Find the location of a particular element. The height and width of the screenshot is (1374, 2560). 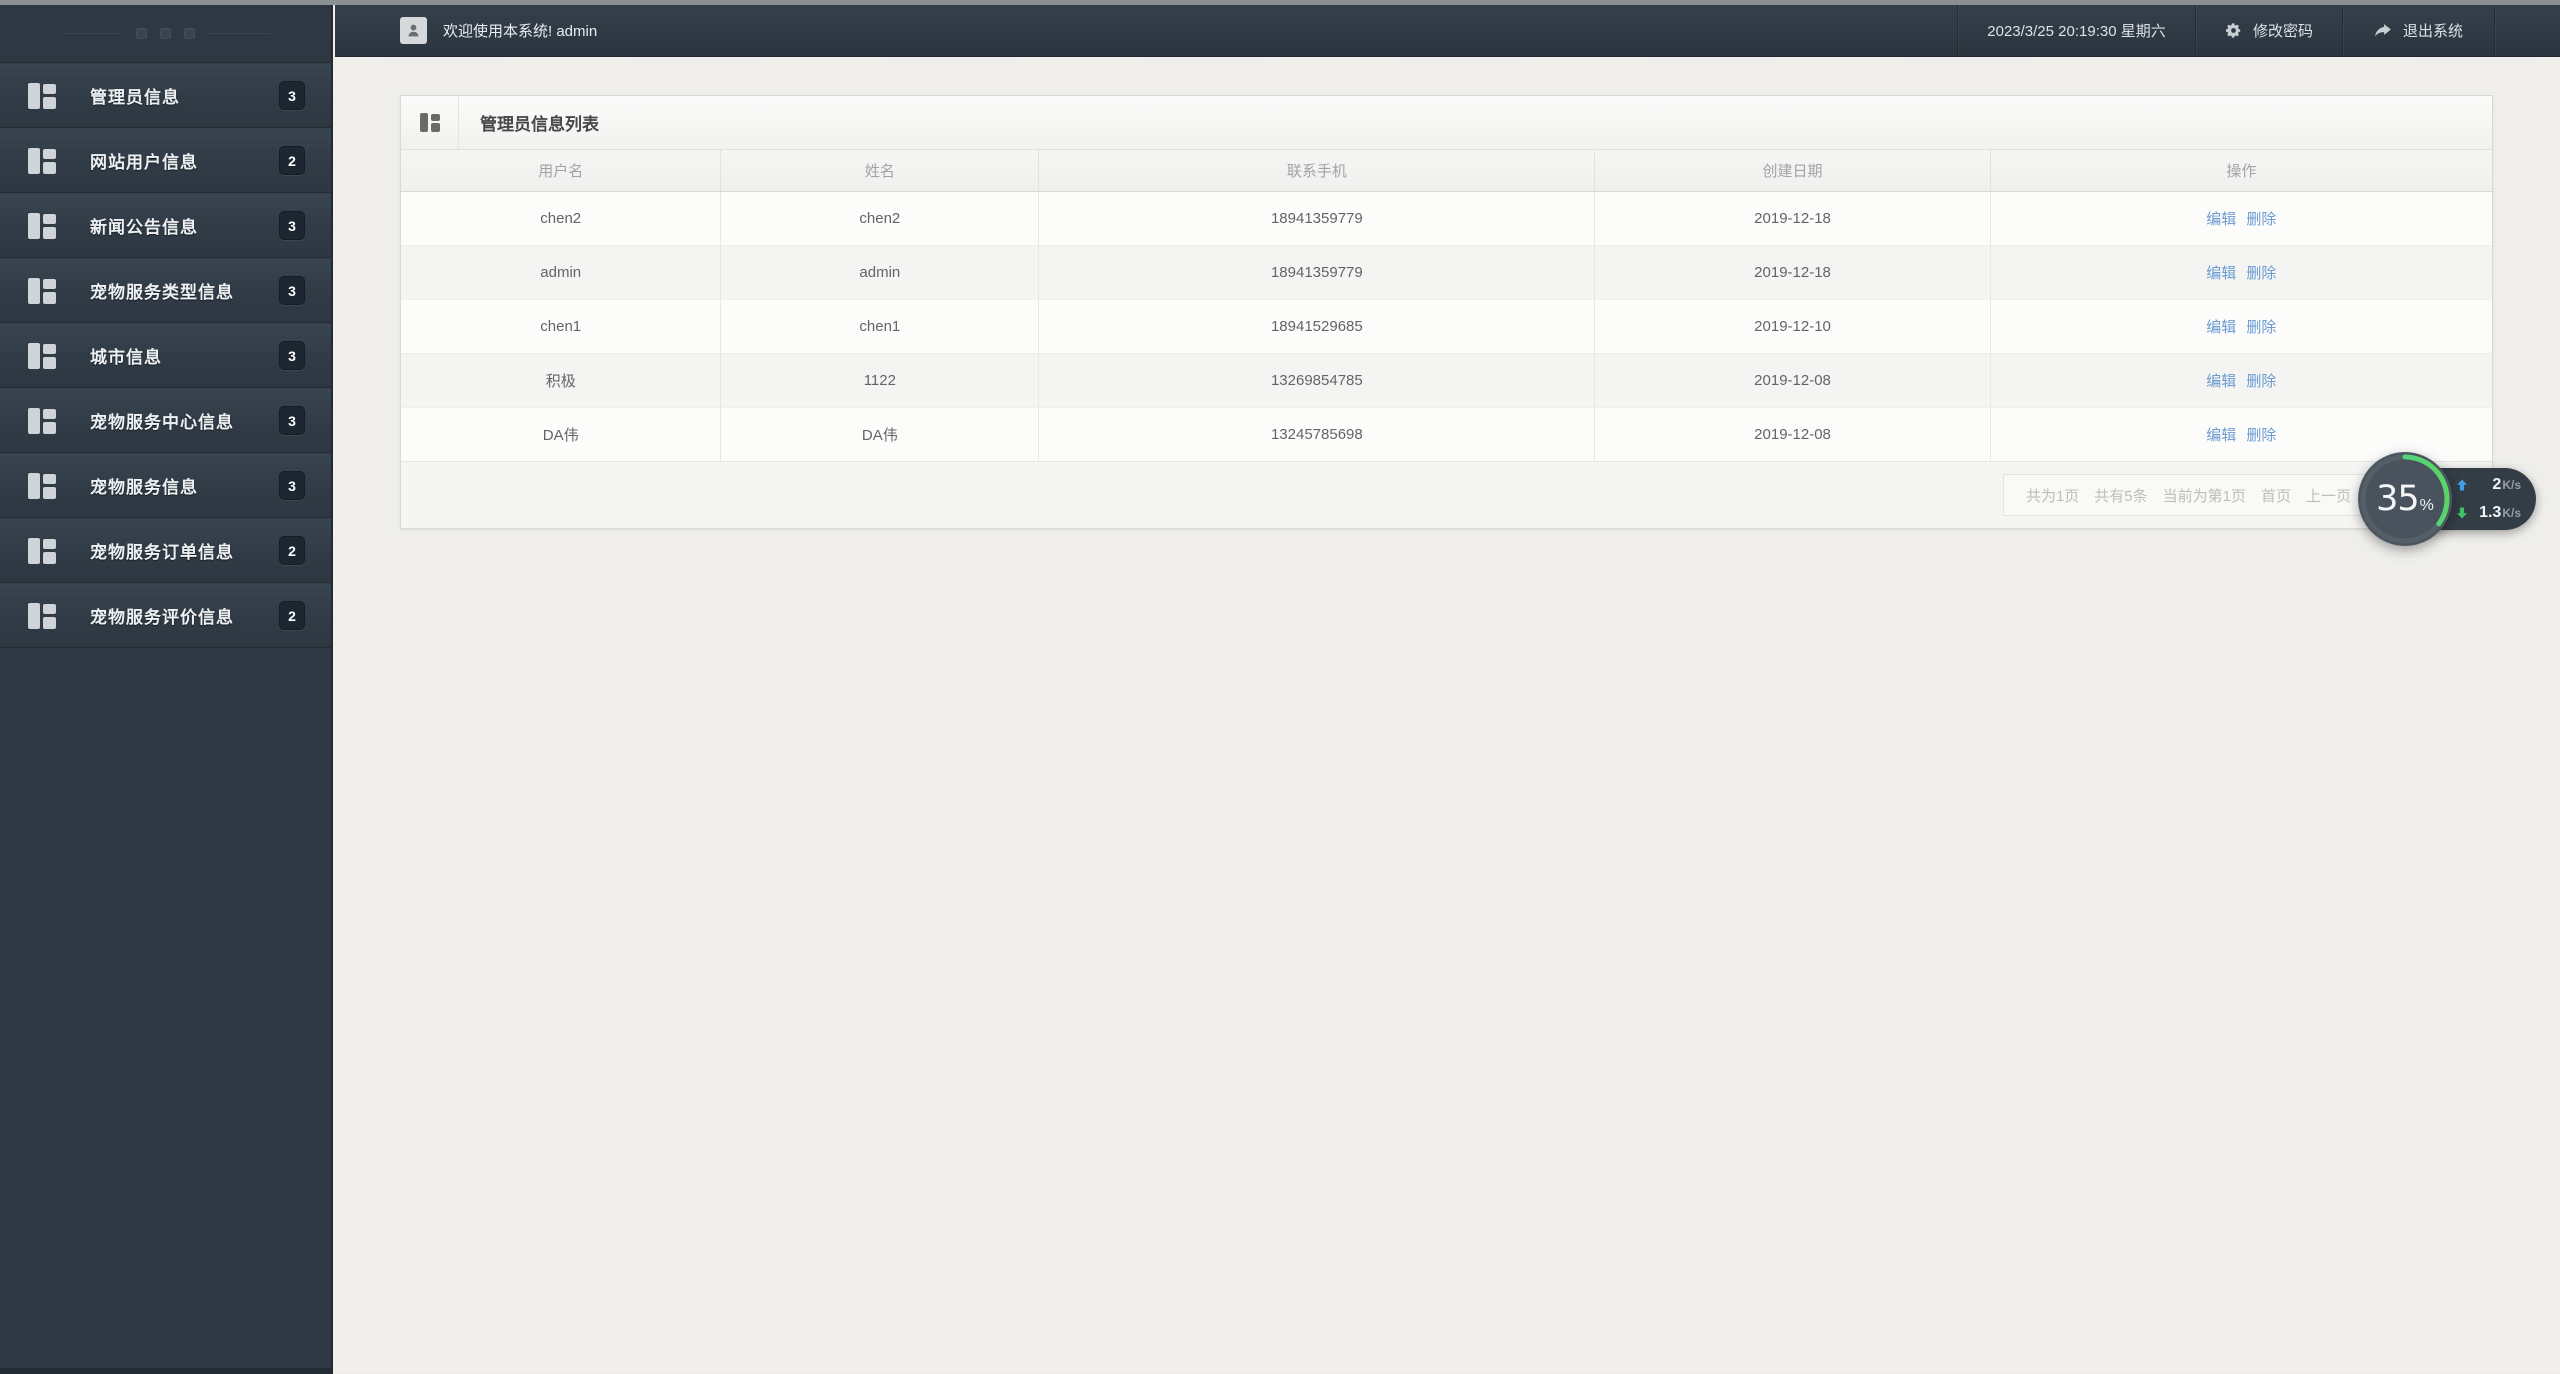

col-header-name: 姓名 is located at coordinates (880, 171).